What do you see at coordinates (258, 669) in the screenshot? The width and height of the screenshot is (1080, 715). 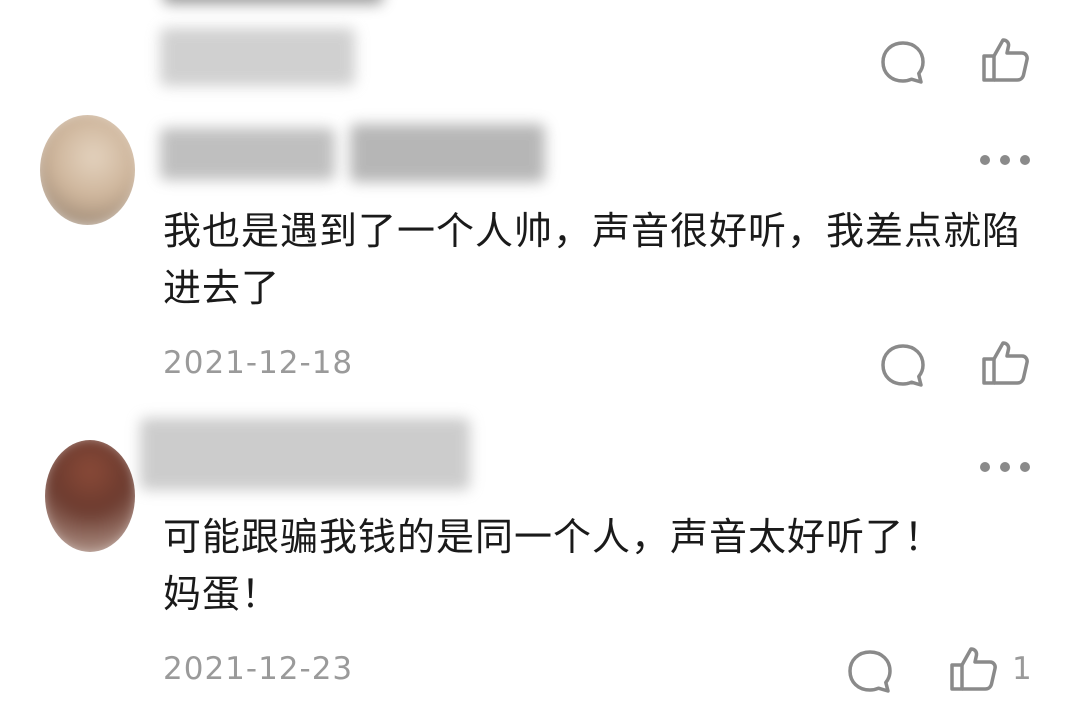 I see `comment-date: 2021-12-23` at bounding box center [258, 669].